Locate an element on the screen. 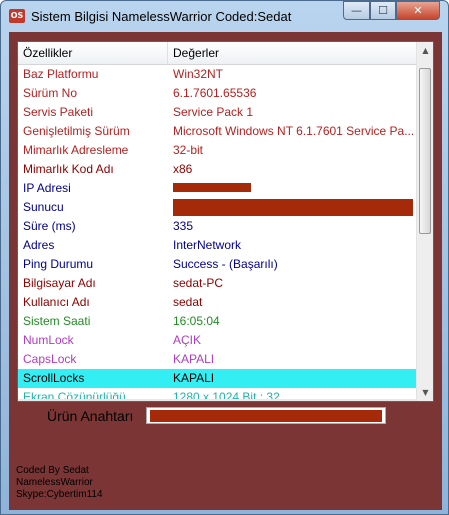 Image resolution: width=449 pixels, height=515 pixels. list-row: ScrollLocks KAPALI is located at coordinates (217, 378).